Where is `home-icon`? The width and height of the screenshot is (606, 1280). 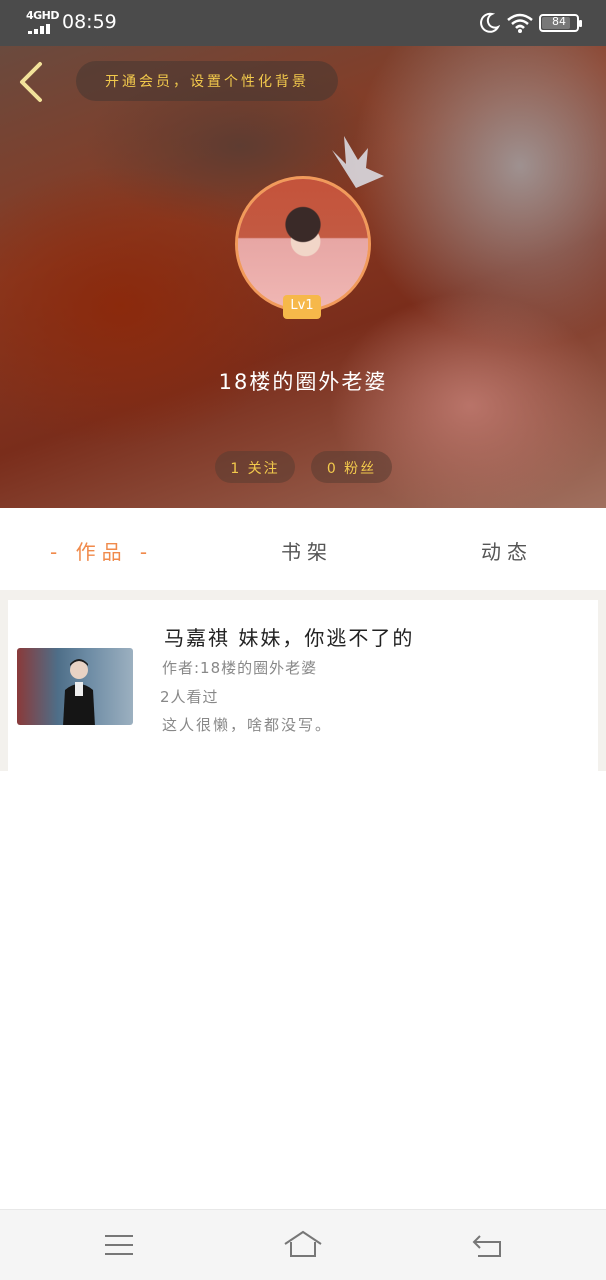
home-icon is located at coordinates (303, 1245).